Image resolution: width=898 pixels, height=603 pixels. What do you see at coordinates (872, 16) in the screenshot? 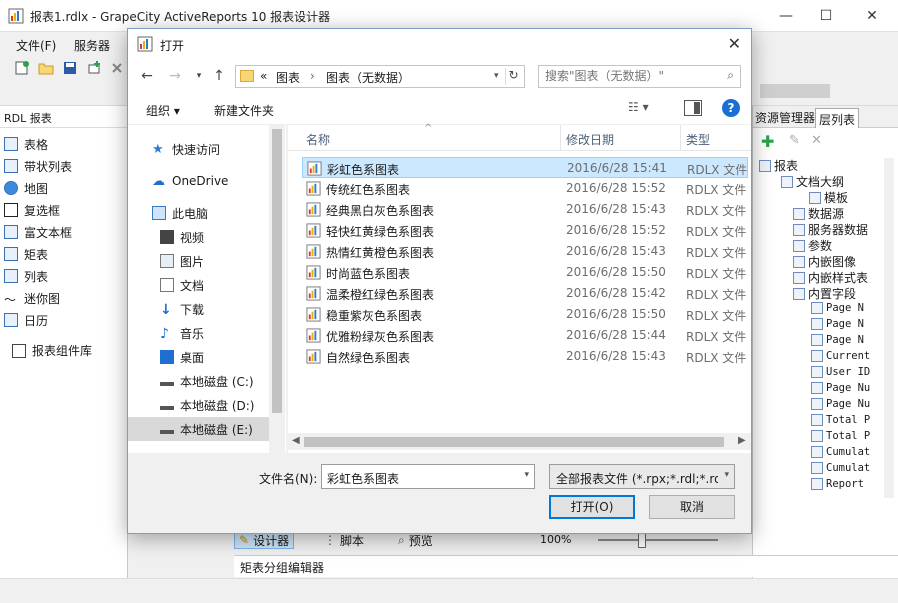
I see `close-icon: ✕` at bounding box center [872, 16].